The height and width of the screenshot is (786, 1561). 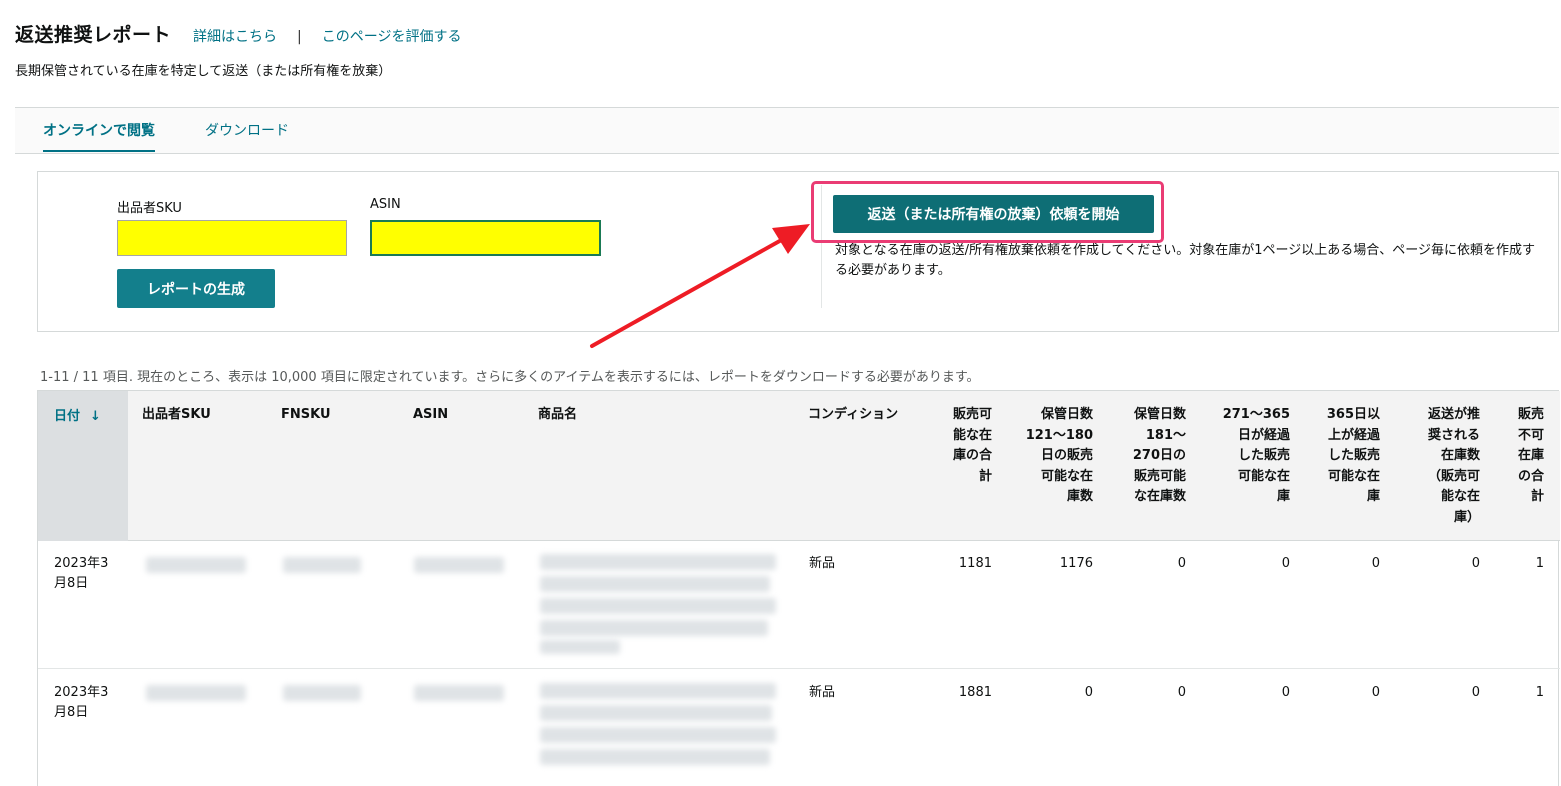 I want to click on arrow-down-icon: ↓, so click(x=95, y=416).